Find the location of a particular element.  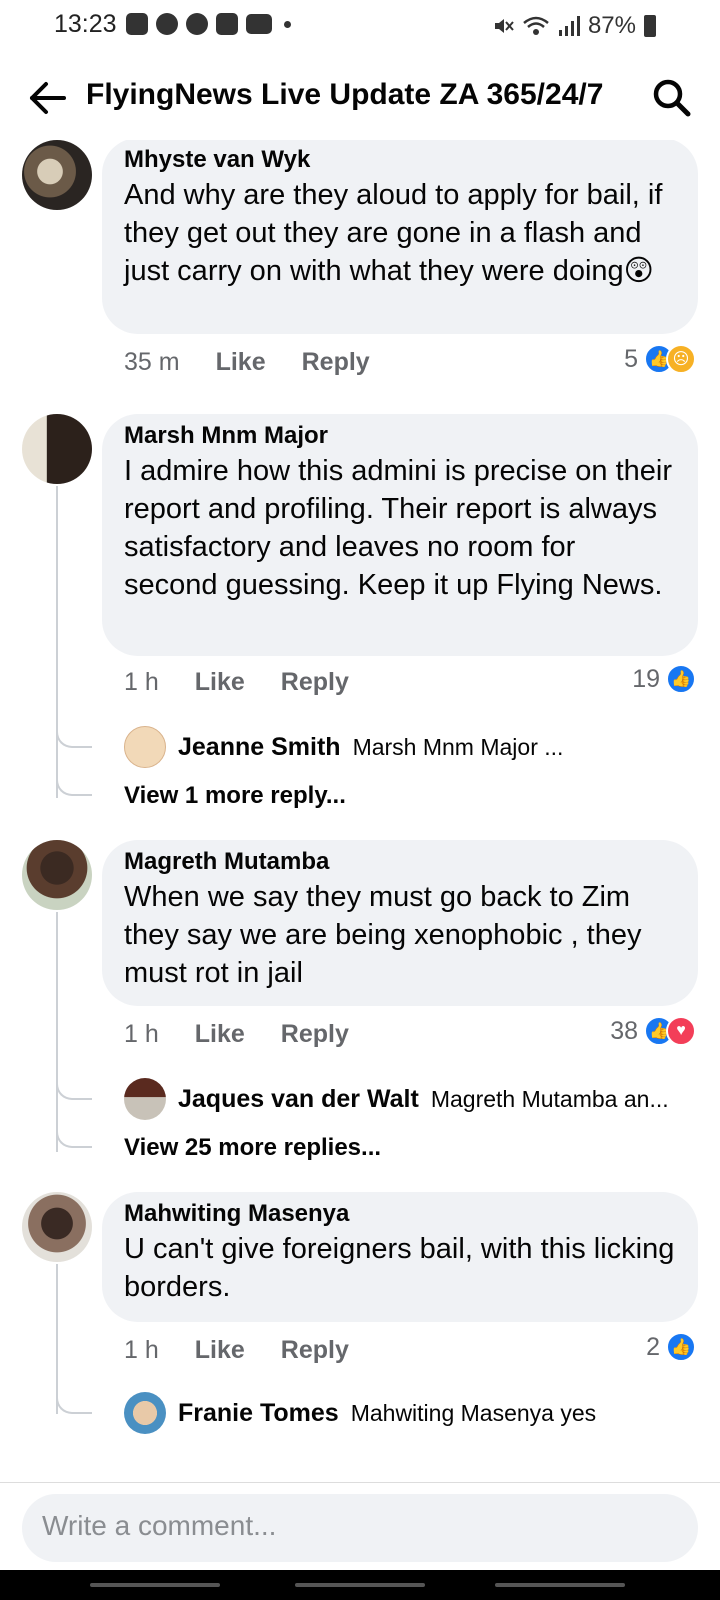

recent-apps-button is located at coordinates (155, 1585).